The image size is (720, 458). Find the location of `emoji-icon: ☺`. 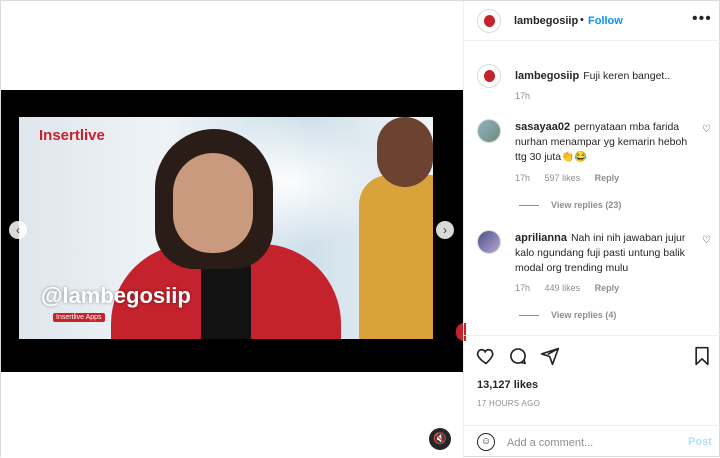

emoji-icon: ☺ is located at coordinates (486, 442).